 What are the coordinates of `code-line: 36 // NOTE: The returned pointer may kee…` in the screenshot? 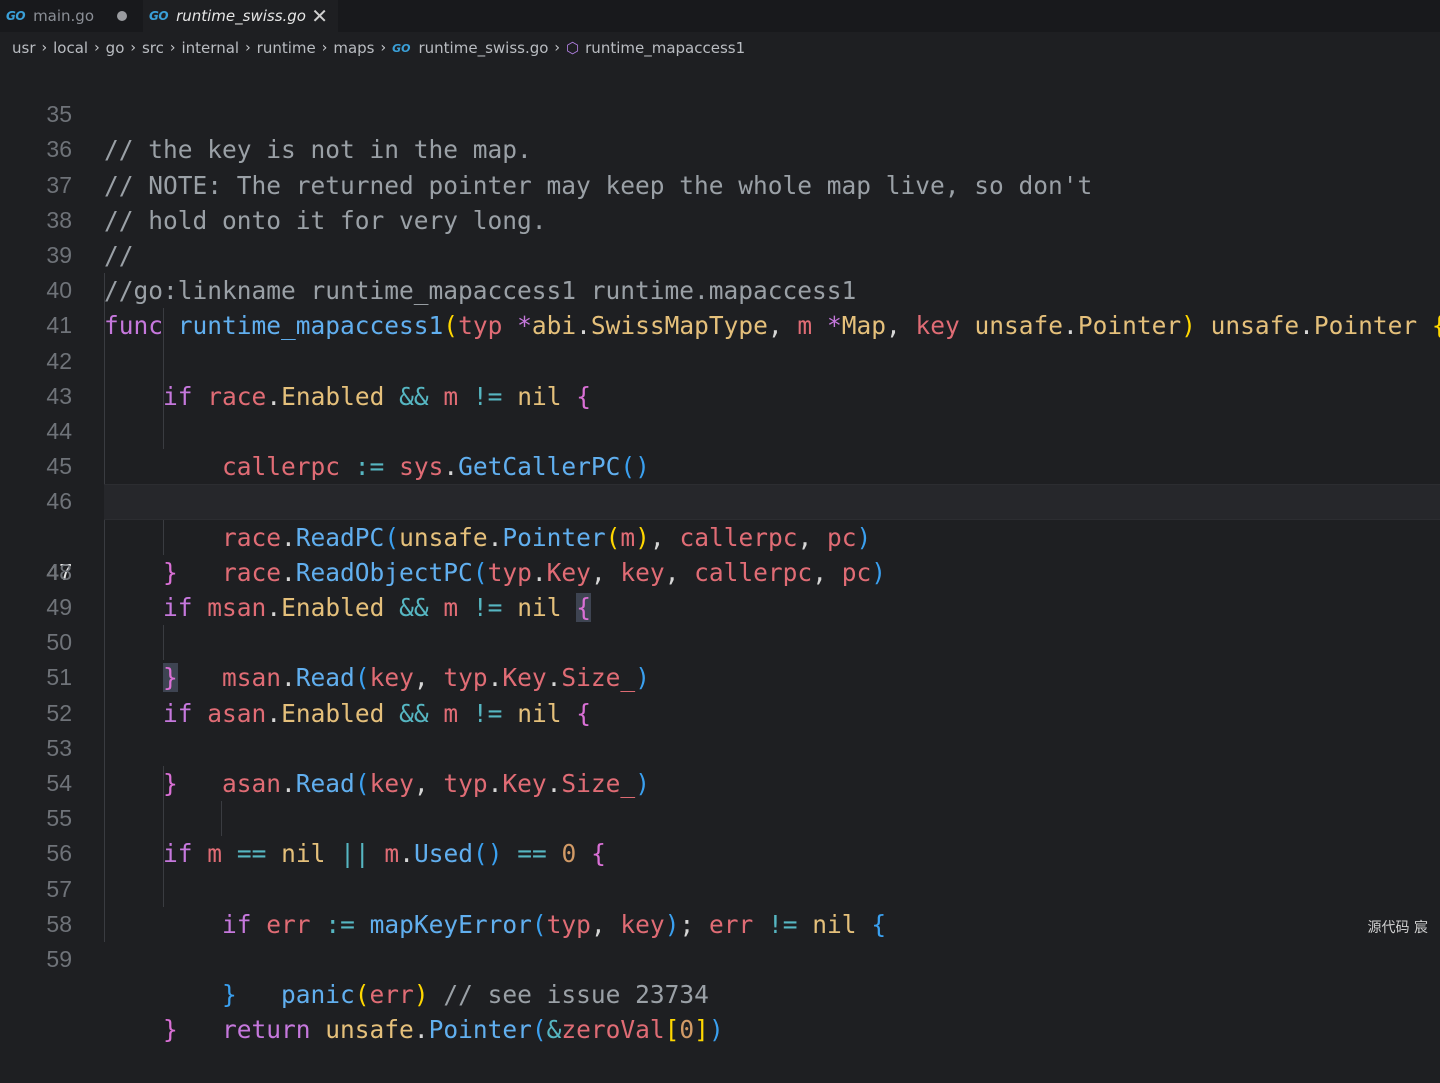 It's located at (720, 114).